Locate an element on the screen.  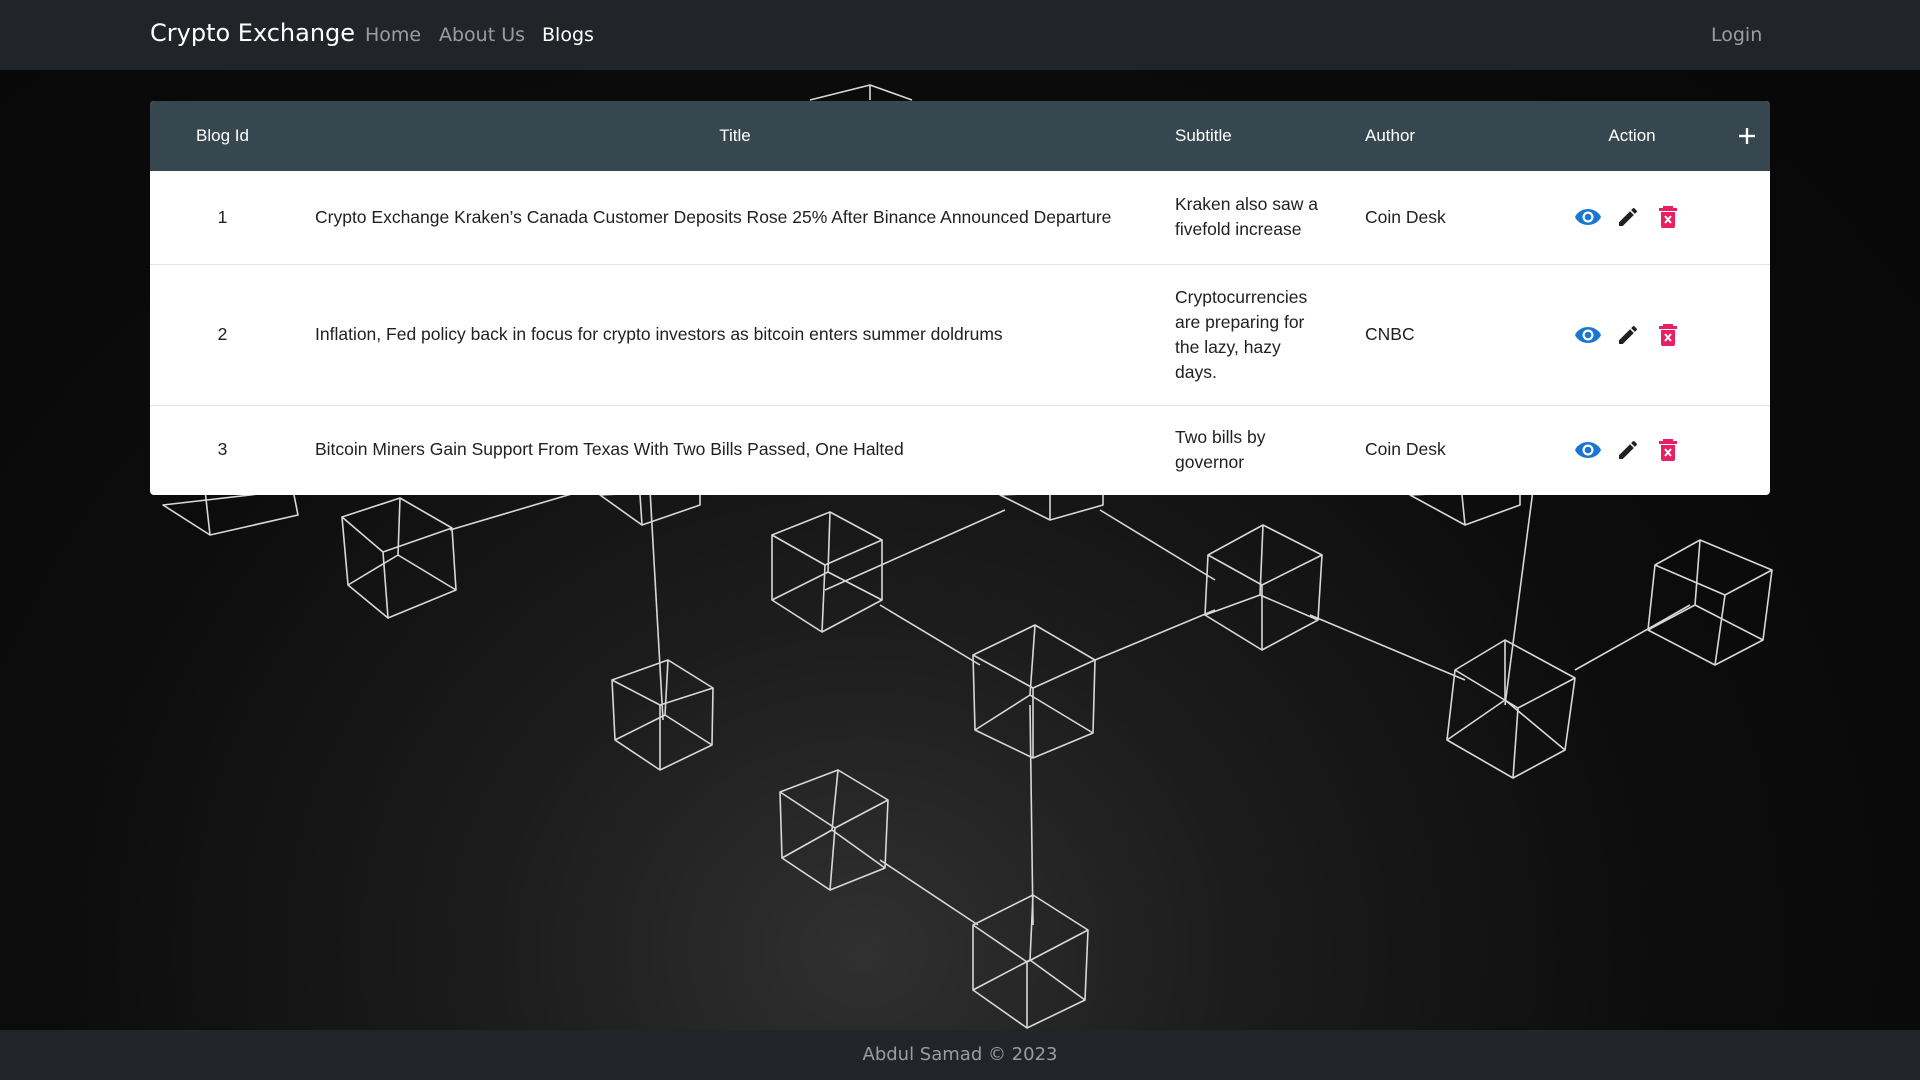
brand-logo-text: Crypto Exchange is located at coordinates (252, 33).